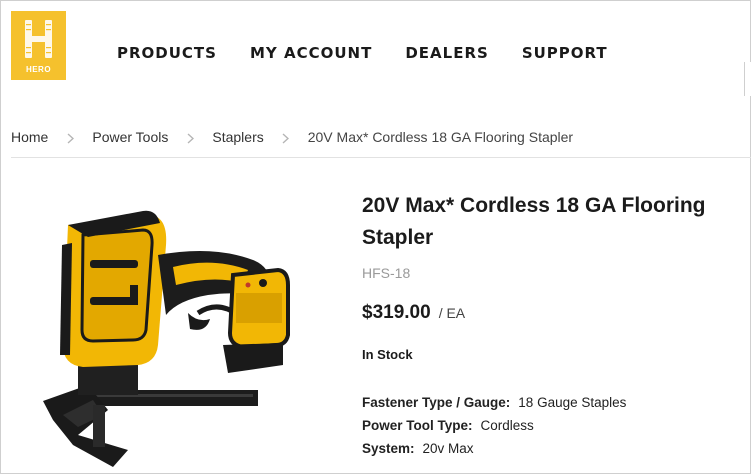 Image resolution: width=751 pixels, height=474 pixels. Describe the element at coordinates (379, 53) in the screenshot. I see `main-nav: PRODUCTS MY ACCOUNT DEALERS SUPPORT` at that location.